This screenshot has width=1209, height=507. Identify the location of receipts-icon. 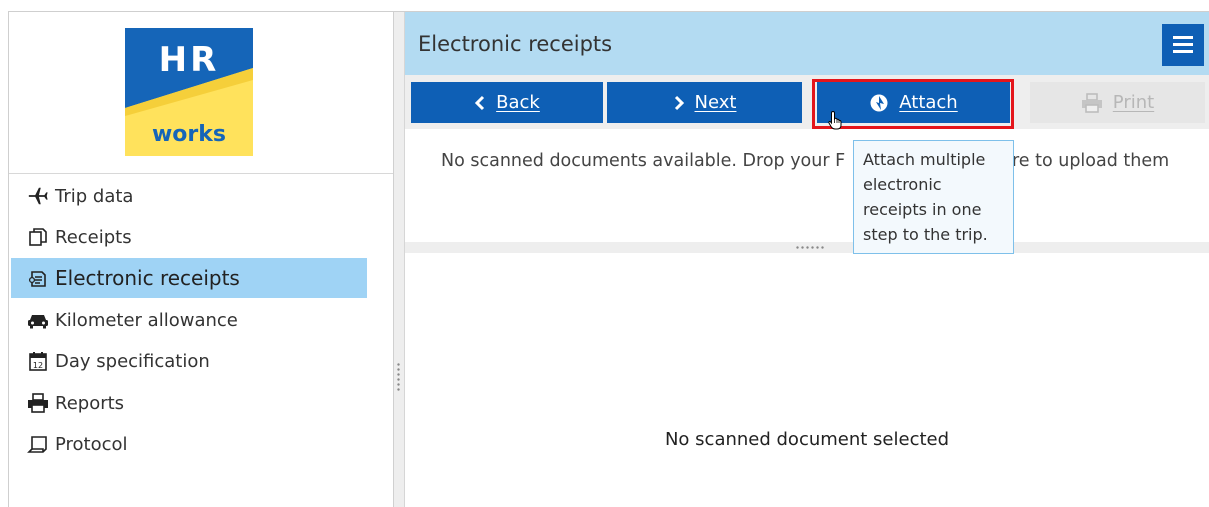
(38, 237).